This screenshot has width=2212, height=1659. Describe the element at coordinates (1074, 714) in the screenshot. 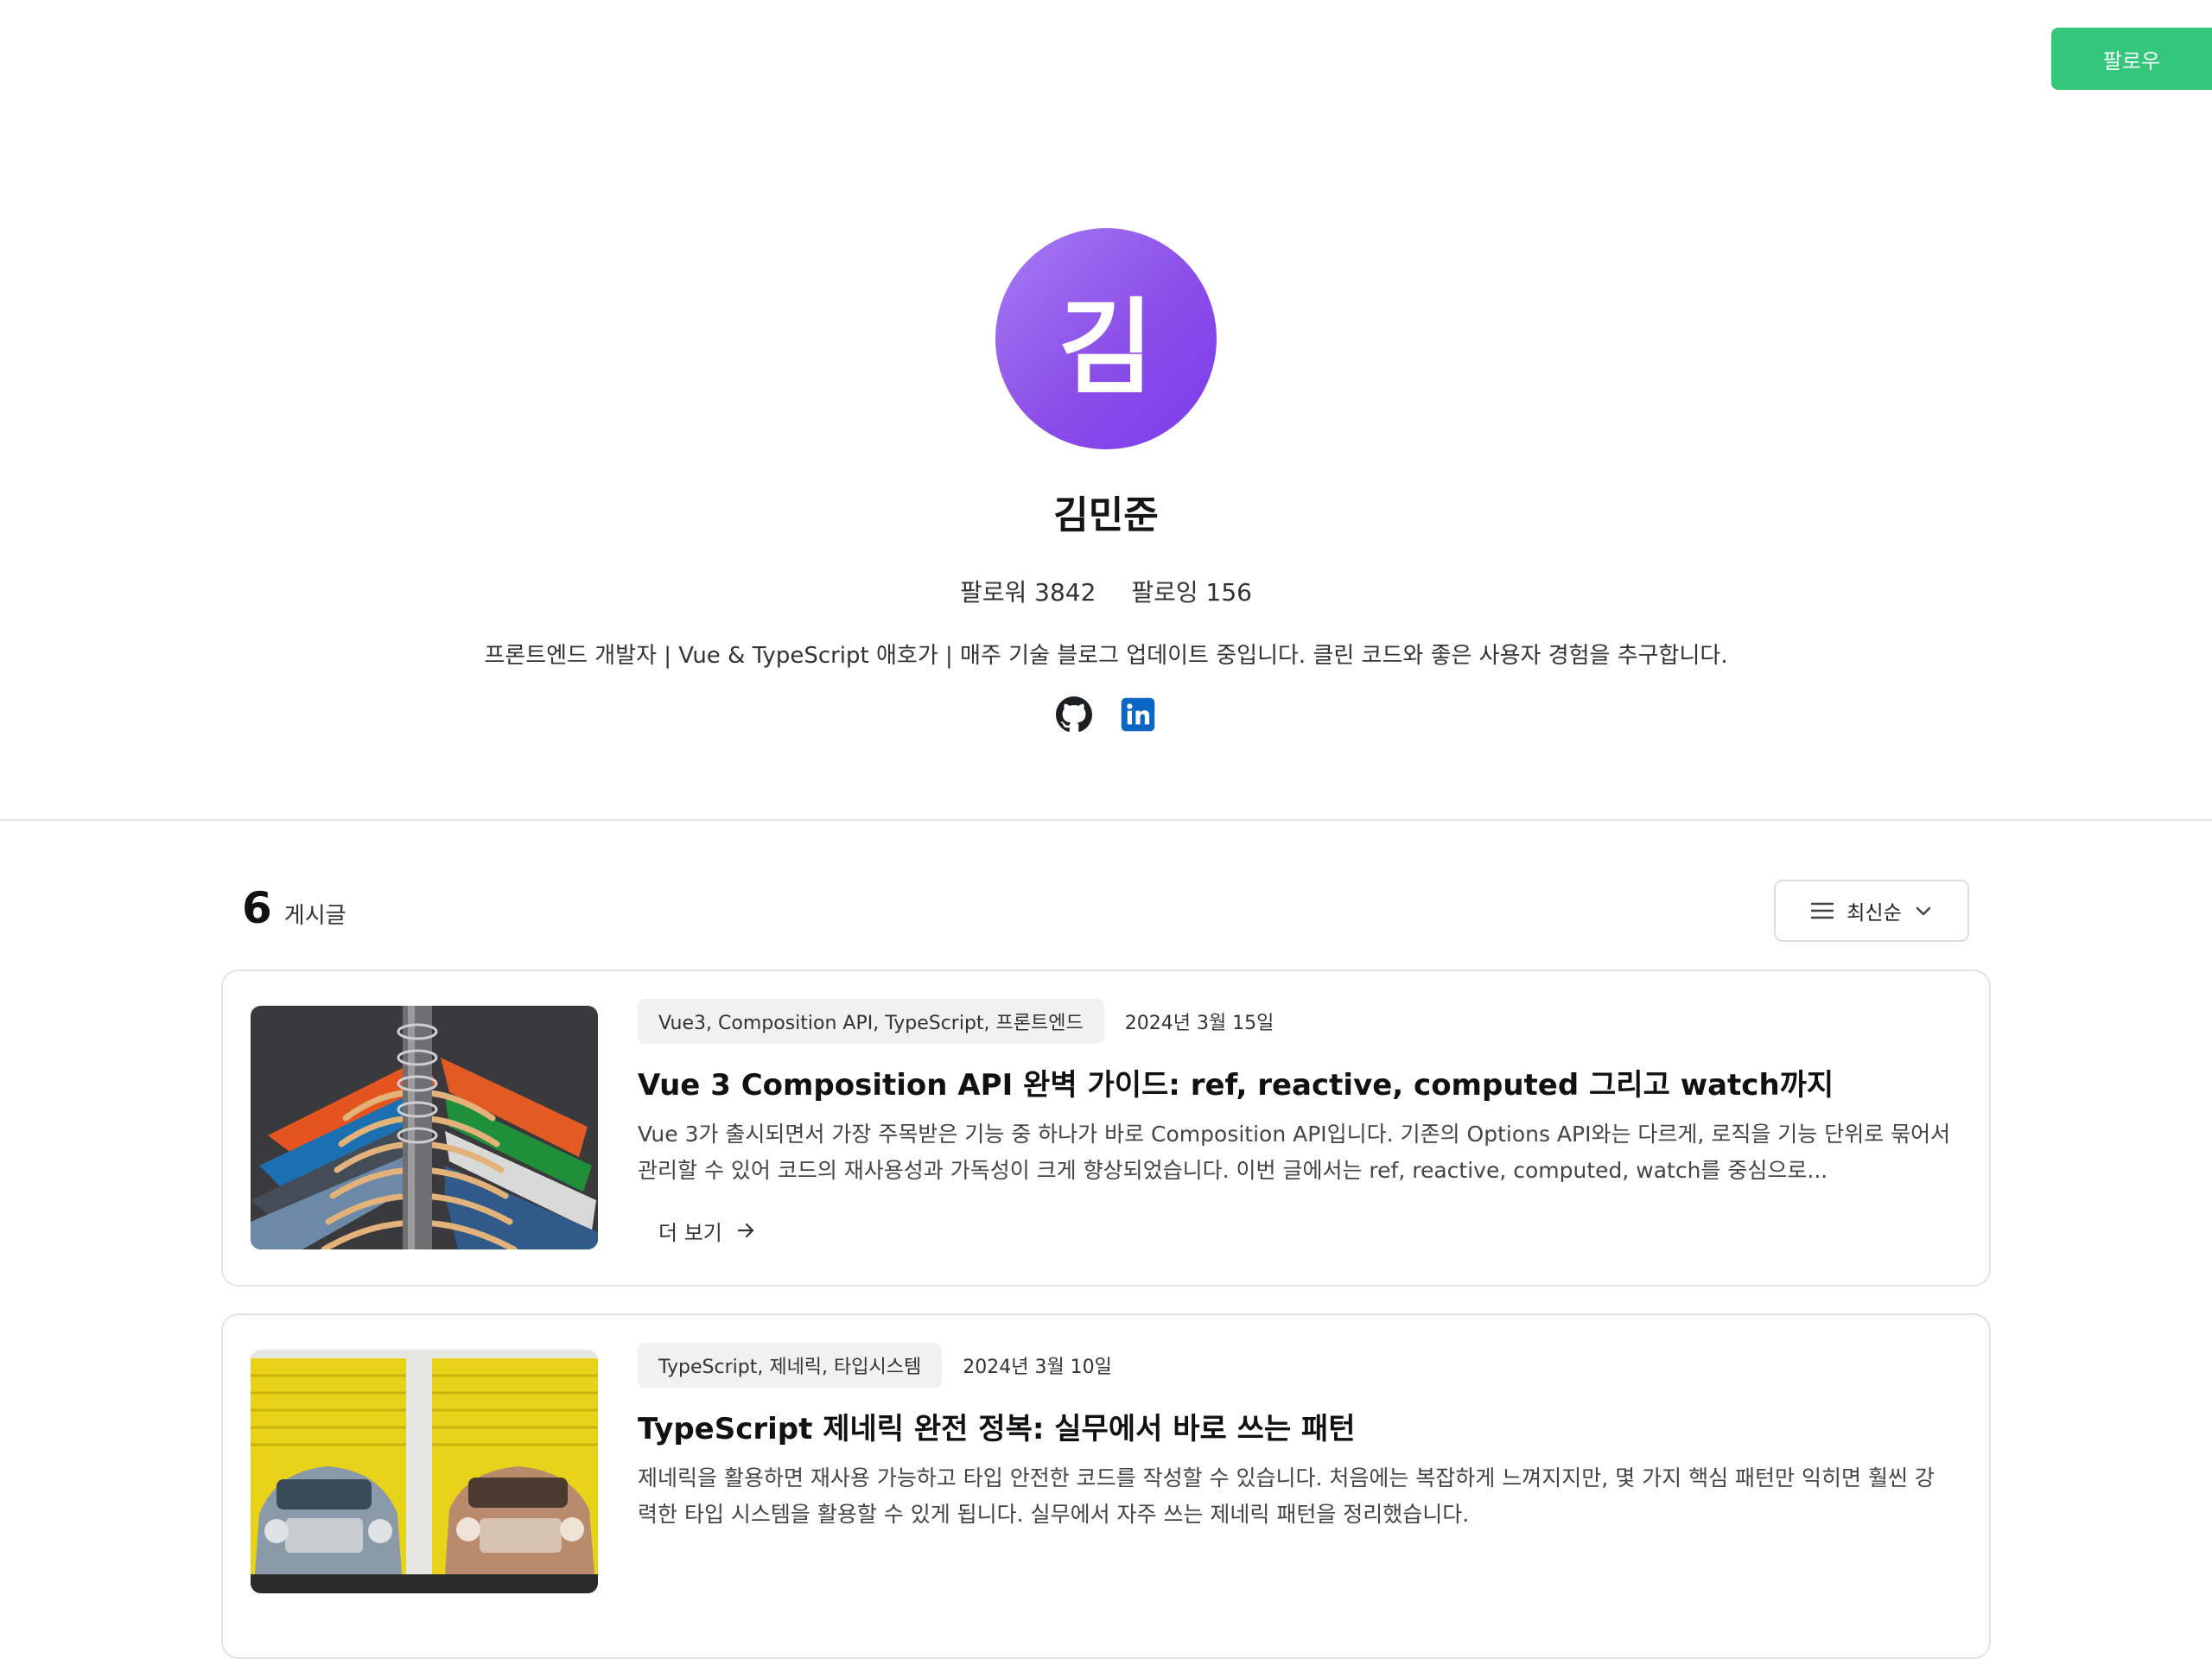

I see `github-icon` at that location.